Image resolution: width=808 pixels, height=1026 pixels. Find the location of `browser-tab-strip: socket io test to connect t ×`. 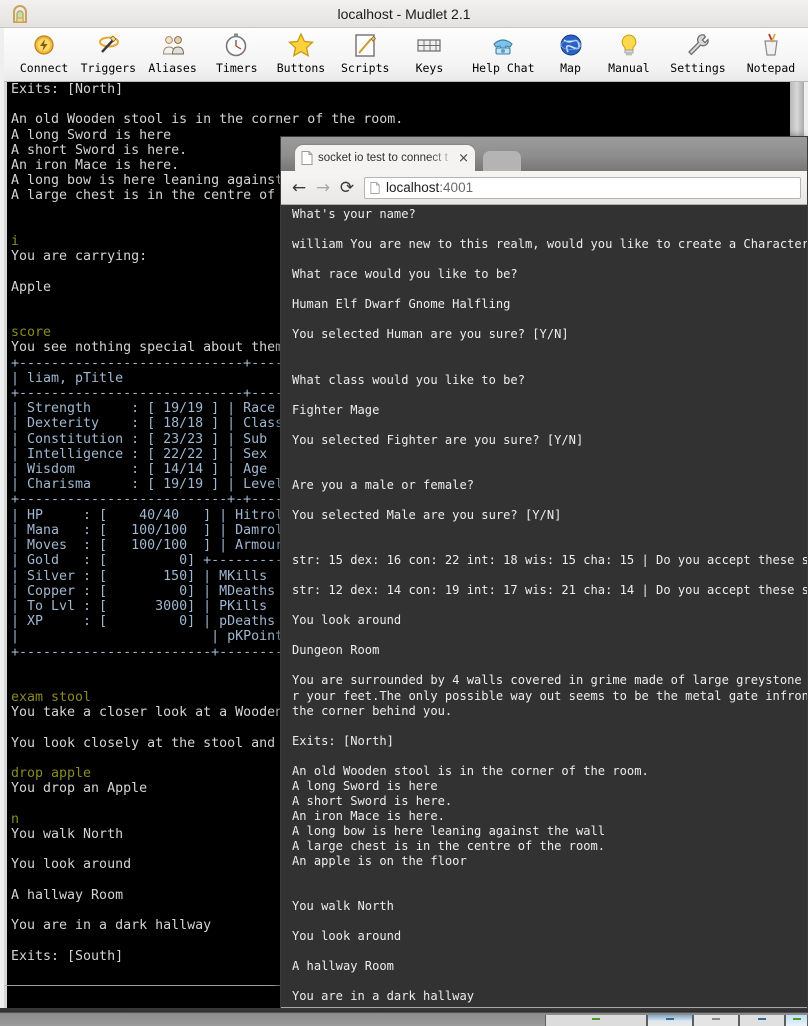

browser-tab-strip: socket io test to connect t × is located at coordinates (544, 154).